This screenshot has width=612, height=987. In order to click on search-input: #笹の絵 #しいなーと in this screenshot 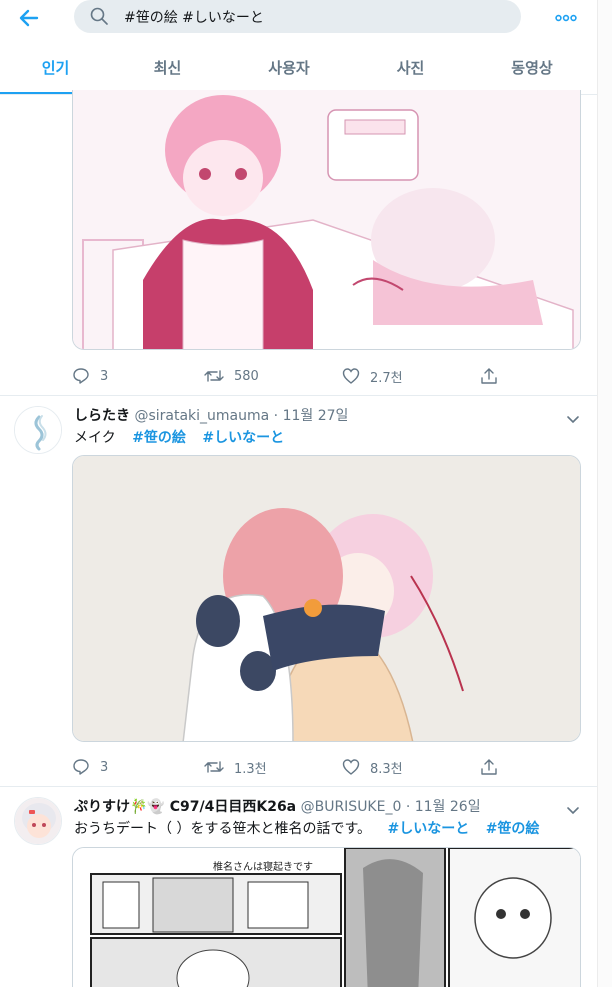, I will do `click(297, 16)`.